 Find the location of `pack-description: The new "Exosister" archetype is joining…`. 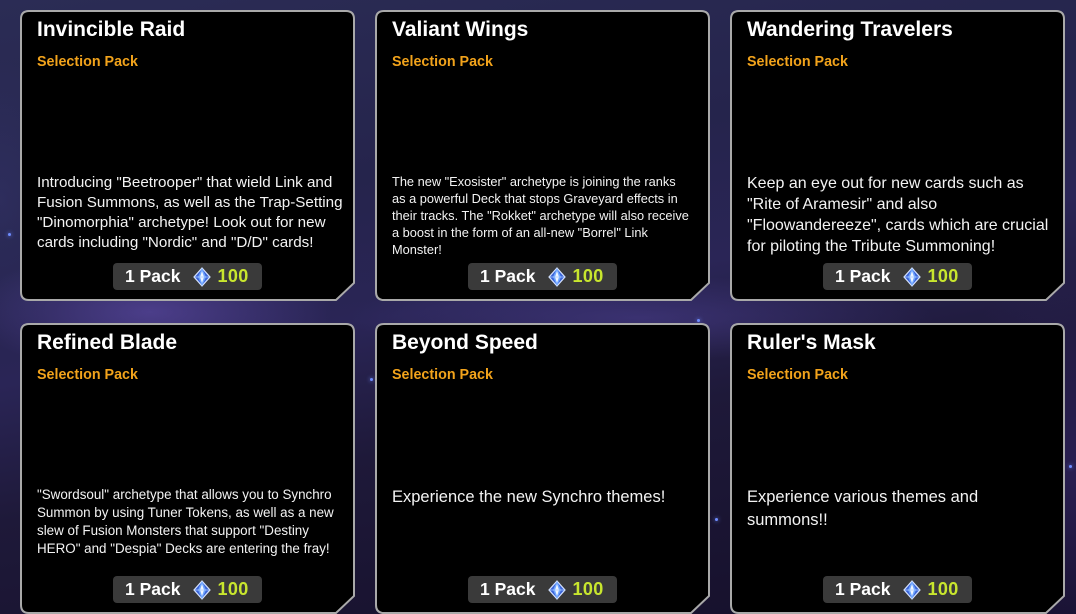

pack-description: The new "Exosister" archetype is joining… is located at coordinates (540, 215).